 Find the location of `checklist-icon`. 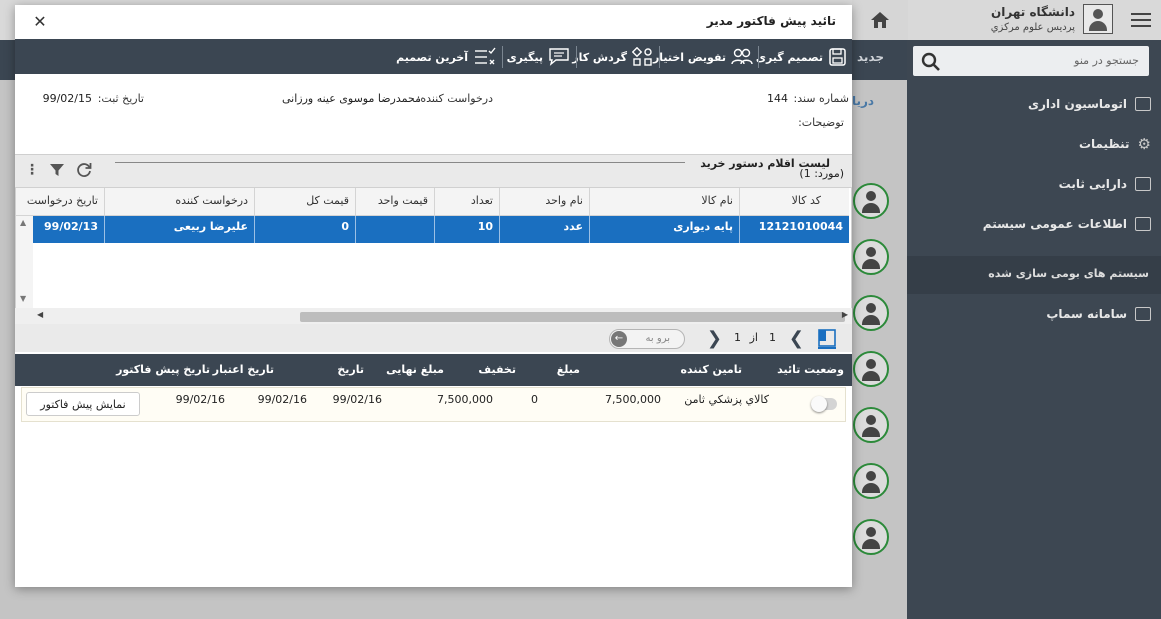

checklist-icon is located at coordinates (485, 56).